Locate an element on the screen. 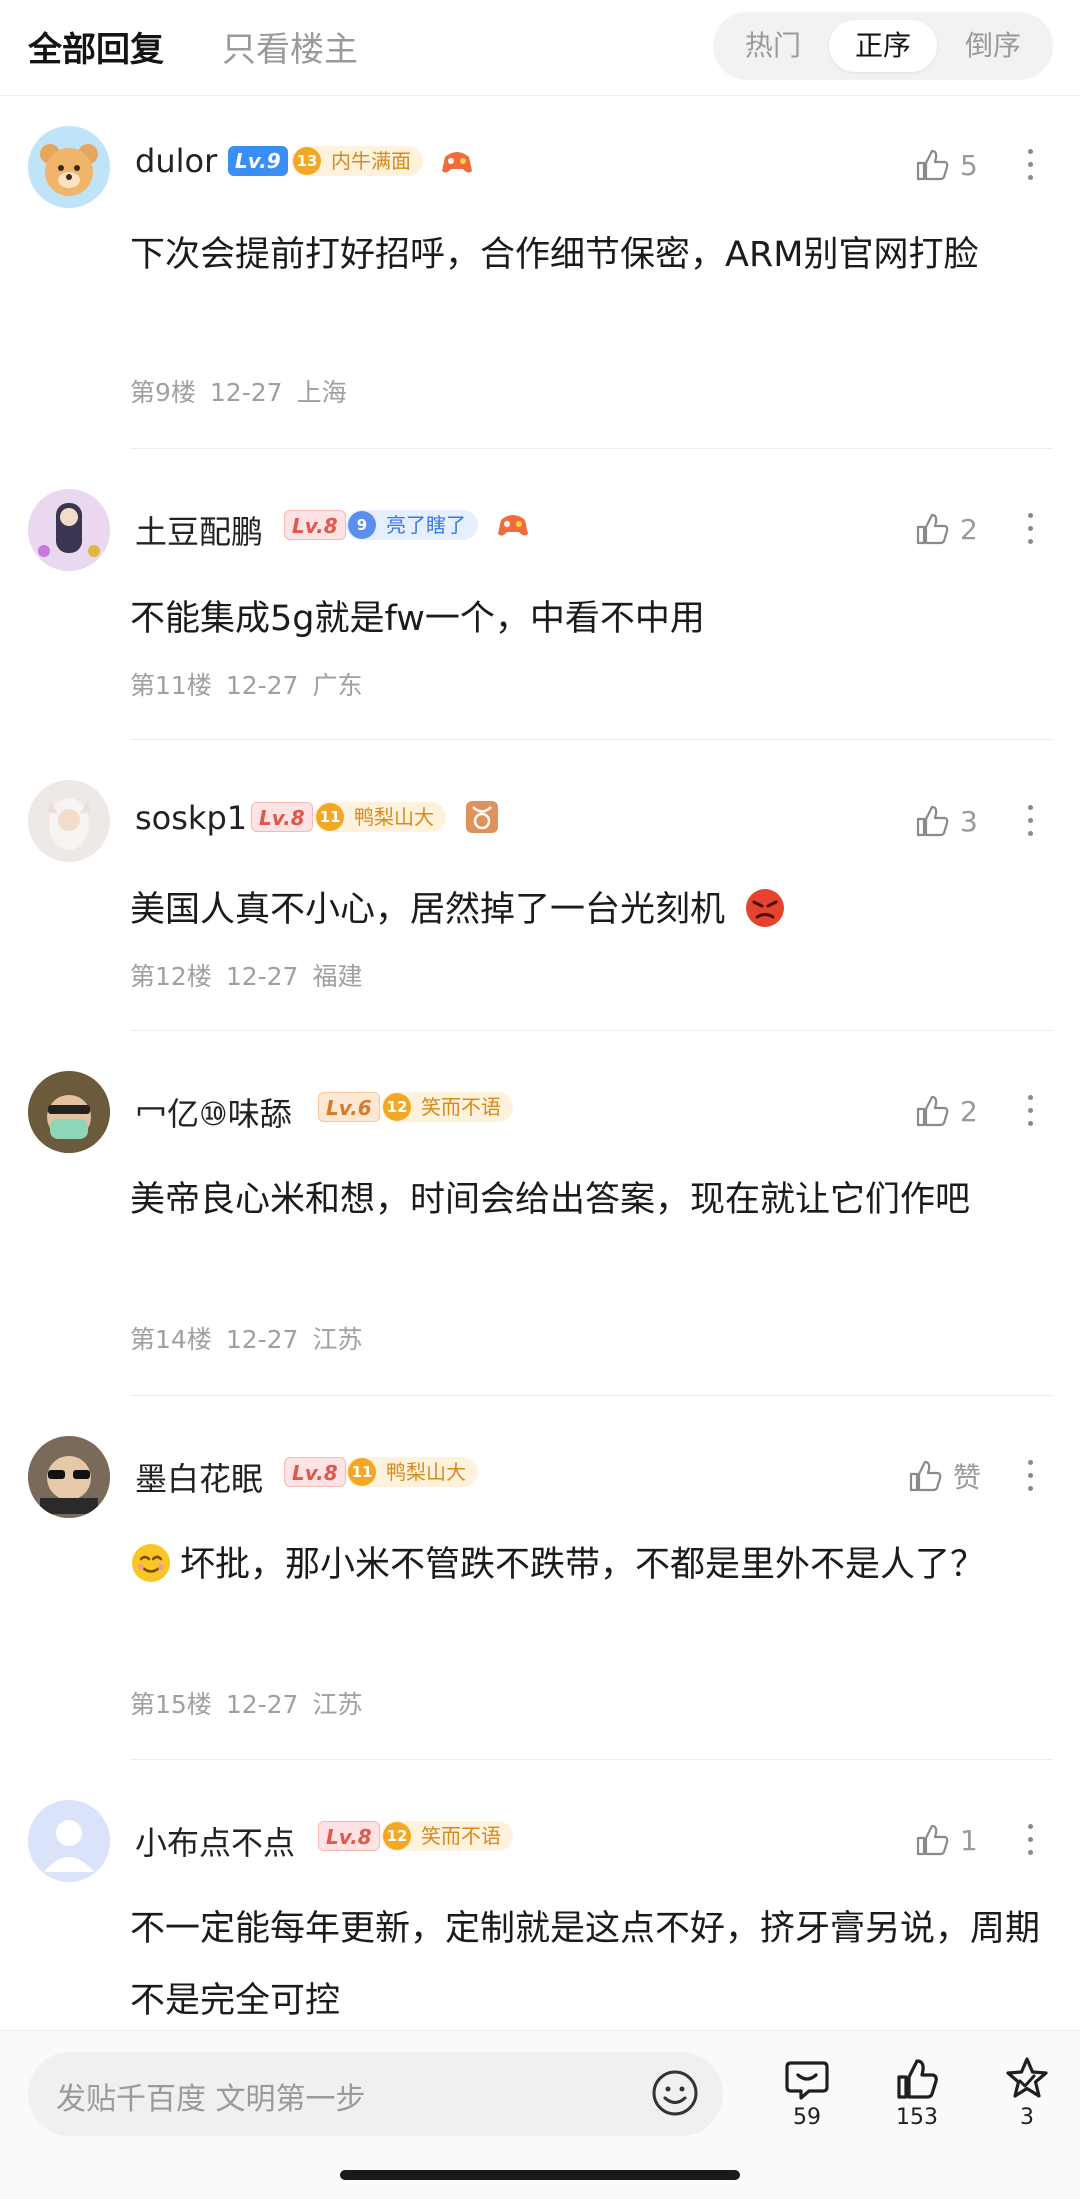 The image size is (1080, 2199). like-count: 3 is located at coordinates (969, 821).